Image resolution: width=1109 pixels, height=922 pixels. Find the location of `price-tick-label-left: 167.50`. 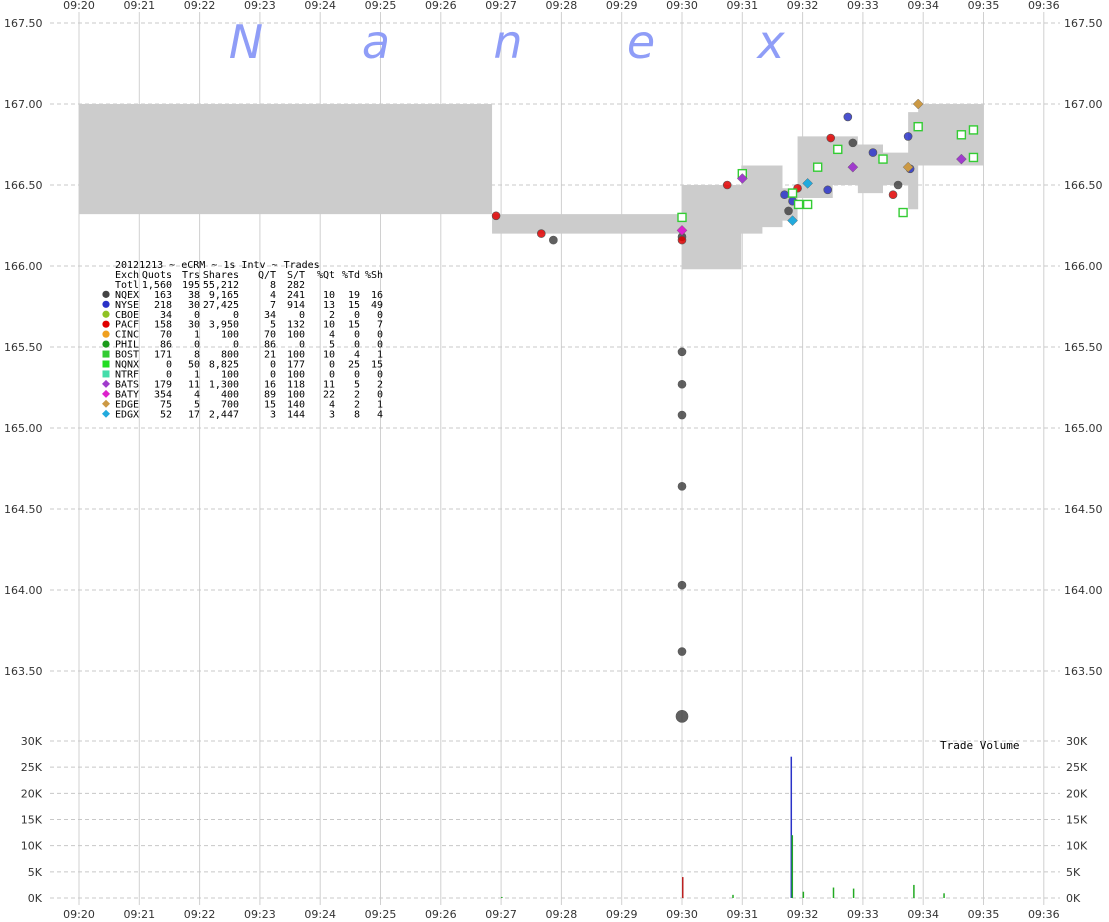

price-tick-label-left: 167.50 is located at coordinates (23, 23).